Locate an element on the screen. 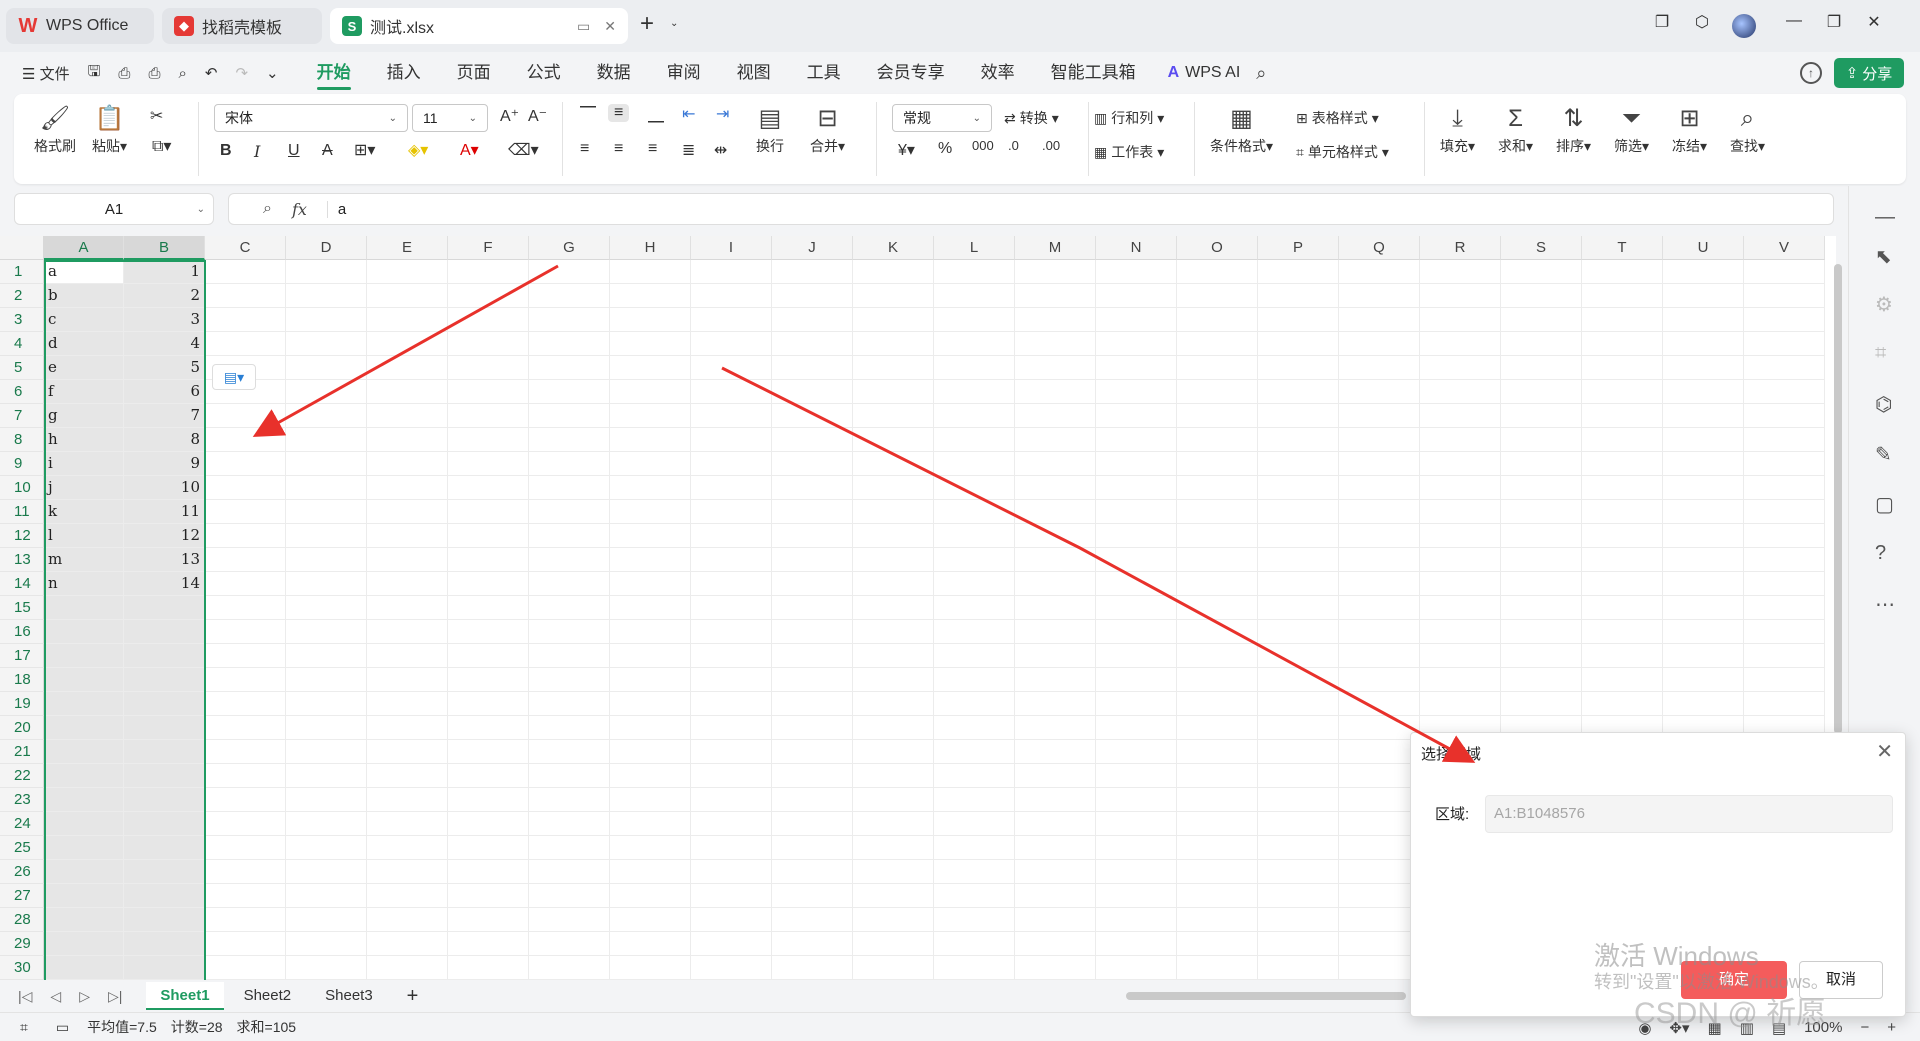  fill-color-icon: ◈▾ is located at coordinates (418, 150).